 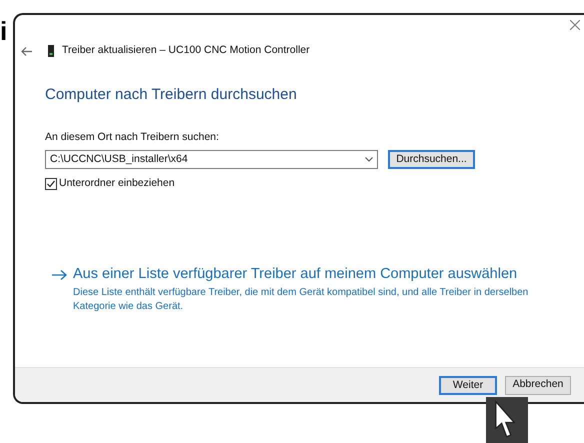 I want to click on close-icon, so click(x=575, y=25).